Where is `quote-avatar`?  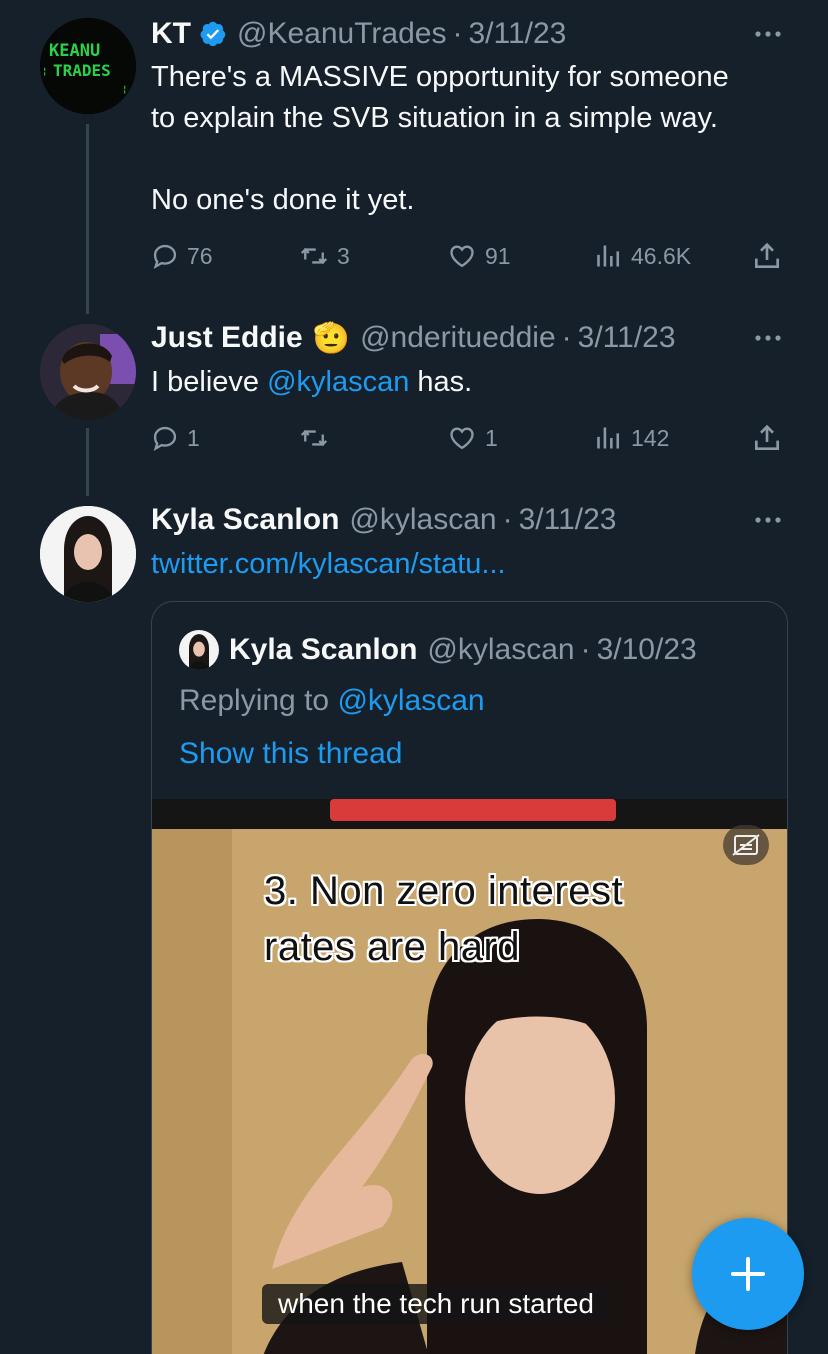
quote-avatar is located at coordinates (199, 650).